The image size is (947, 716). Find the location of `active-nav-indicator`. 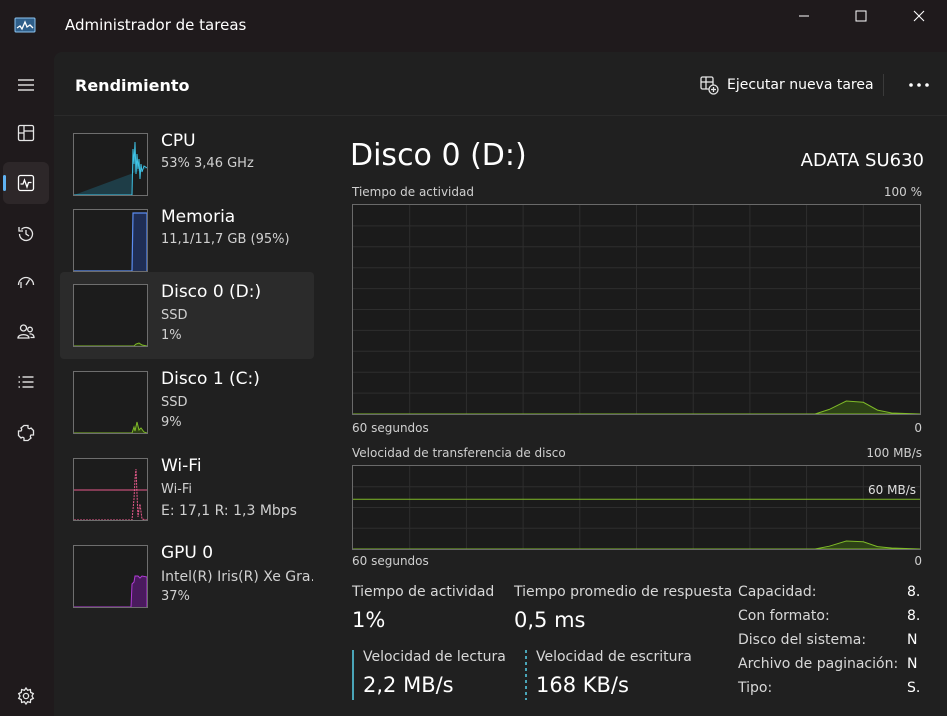

active-nav-indicator is located at coordinates (4, 183).